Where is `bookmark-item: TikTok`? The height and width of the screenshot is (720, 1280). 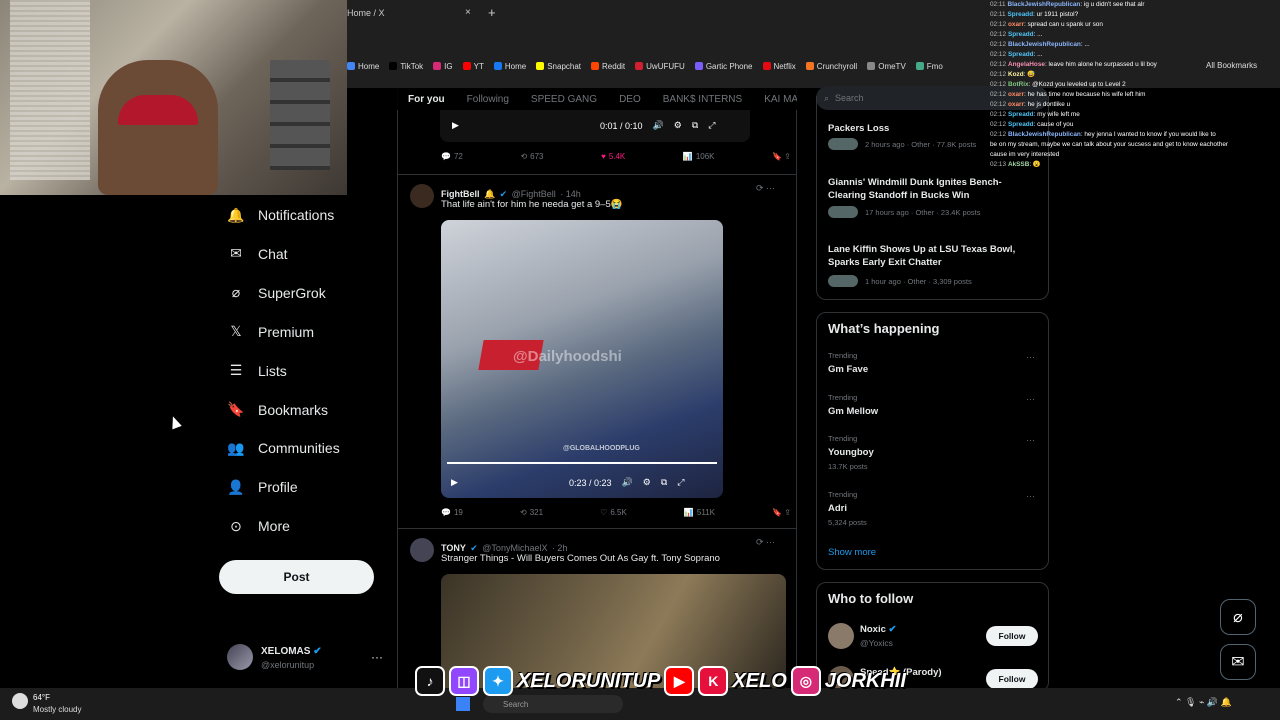 bookmark-item: TikTok is located at coordinates (406, 66).